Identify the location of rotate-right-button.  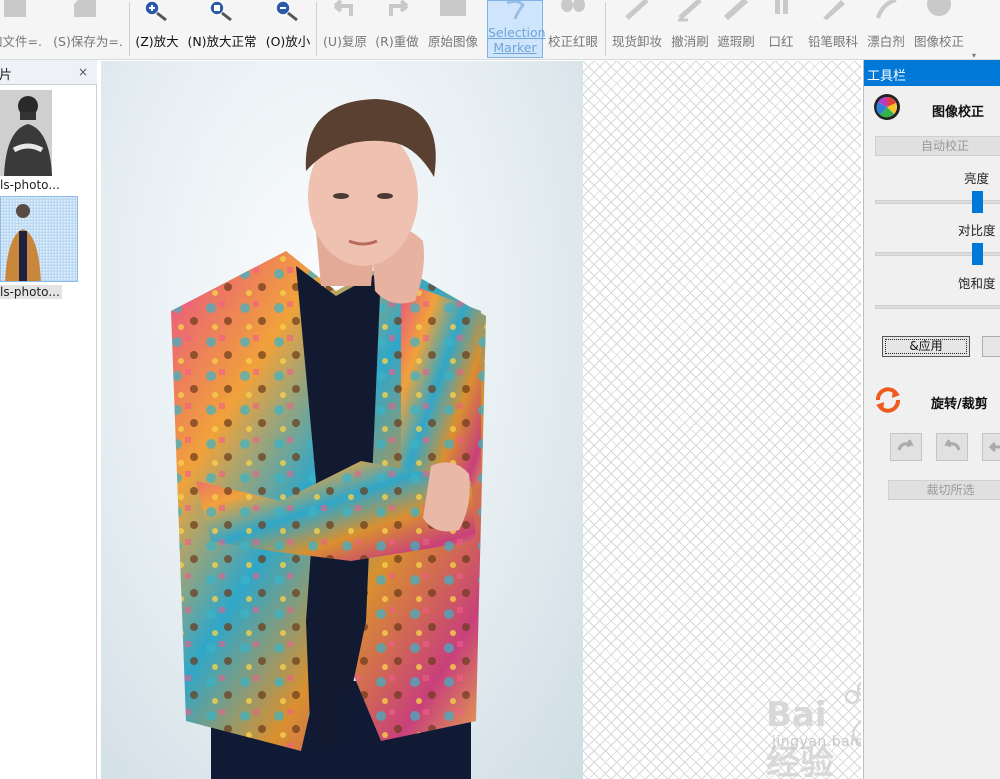
(952, 447).